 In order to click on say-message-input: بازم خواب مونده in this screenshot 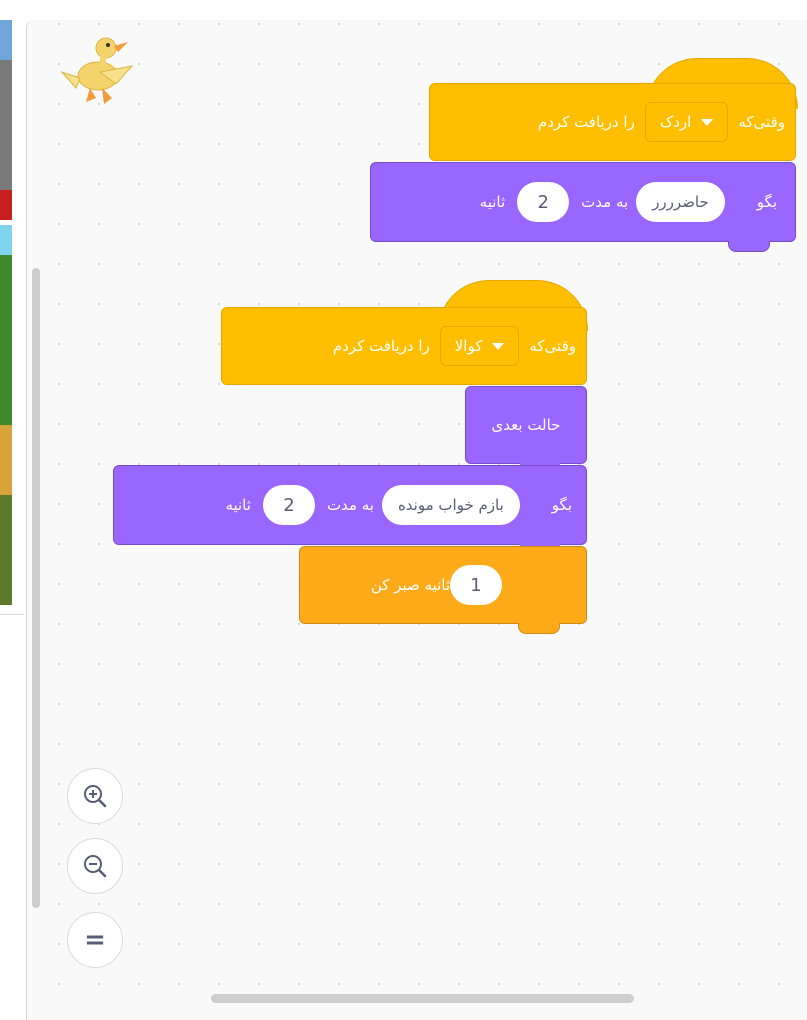, I will do `click(450, 505)`.